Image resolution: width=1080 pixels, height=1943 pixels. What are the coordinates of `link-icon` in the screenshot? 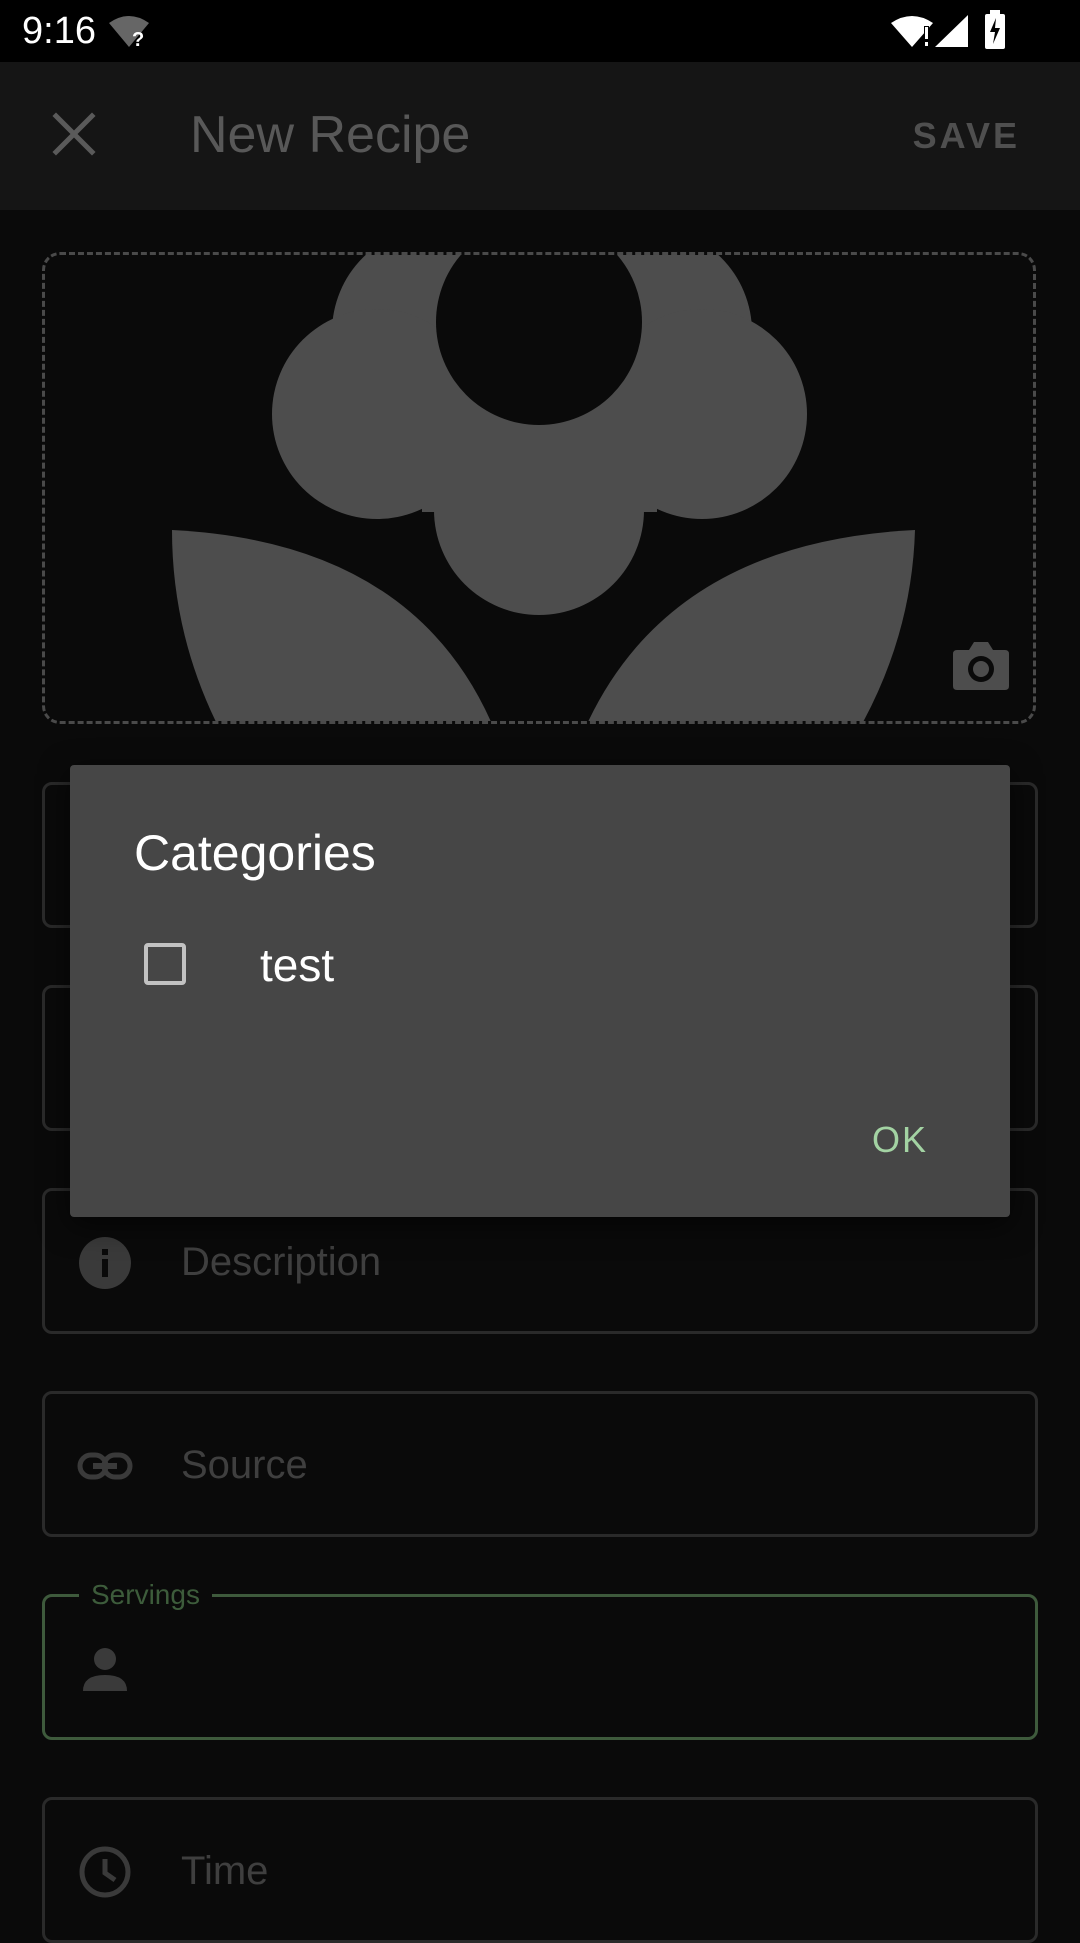 It's located at (105, 1466).